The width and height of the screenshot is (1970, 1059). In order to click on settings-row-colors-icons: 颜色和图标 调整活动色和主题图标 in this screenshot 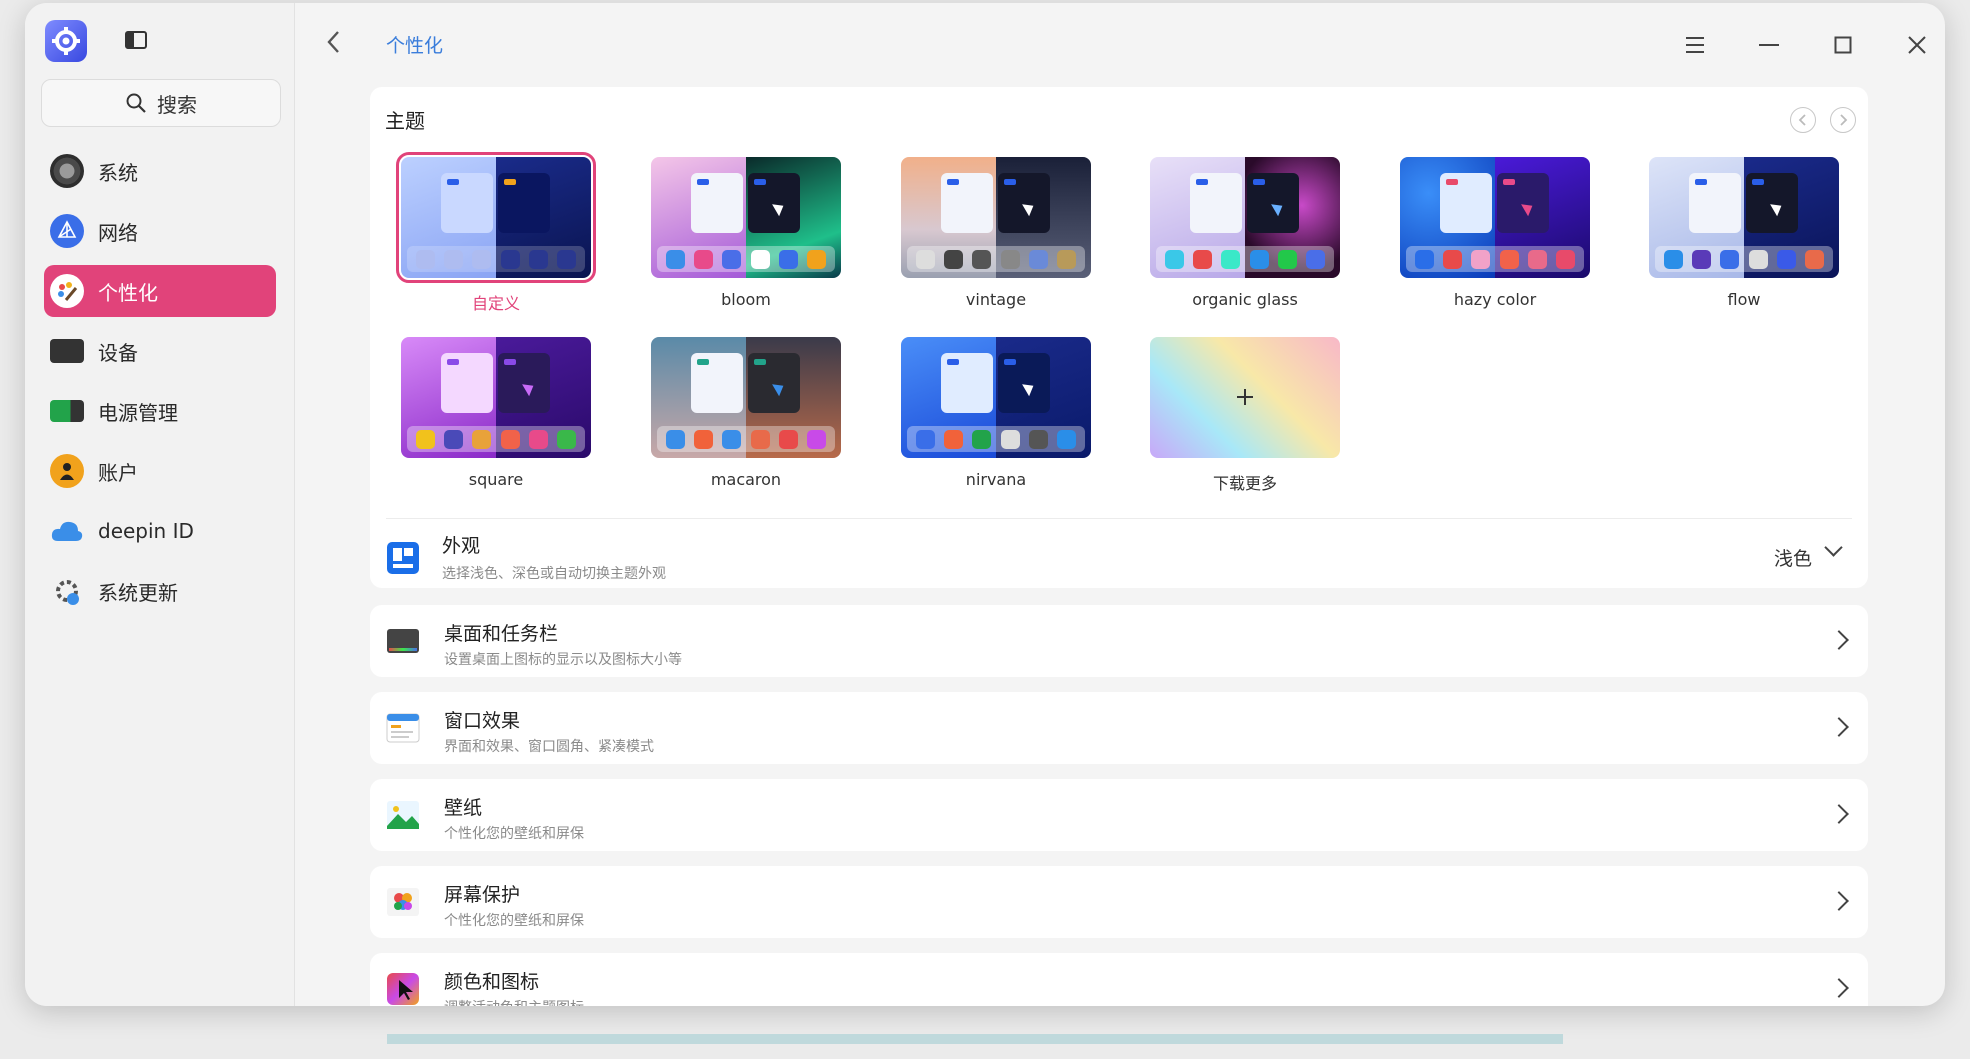, I will do `click(1119, 979)`.